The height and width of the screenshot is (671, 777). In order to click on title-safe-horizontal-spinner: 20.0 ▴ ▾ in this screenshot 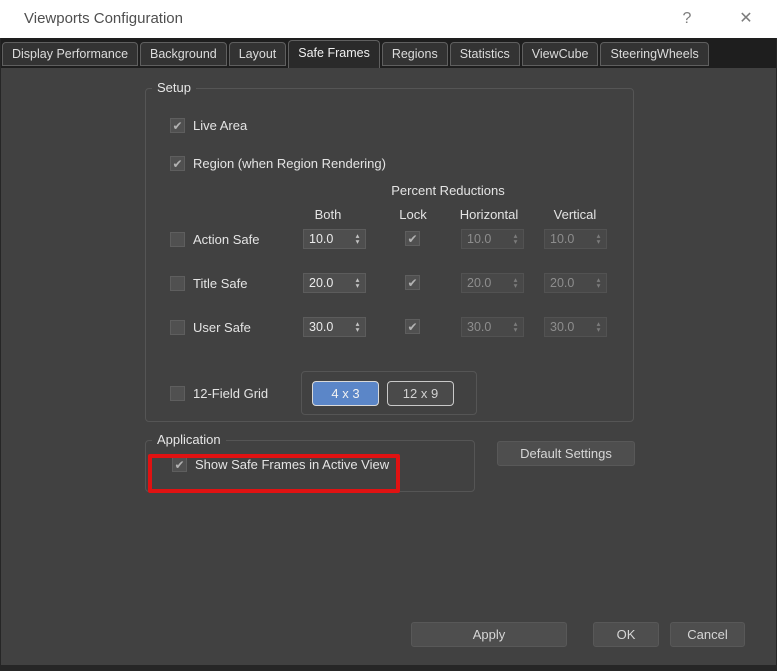, I will do `click(492, 283)`.